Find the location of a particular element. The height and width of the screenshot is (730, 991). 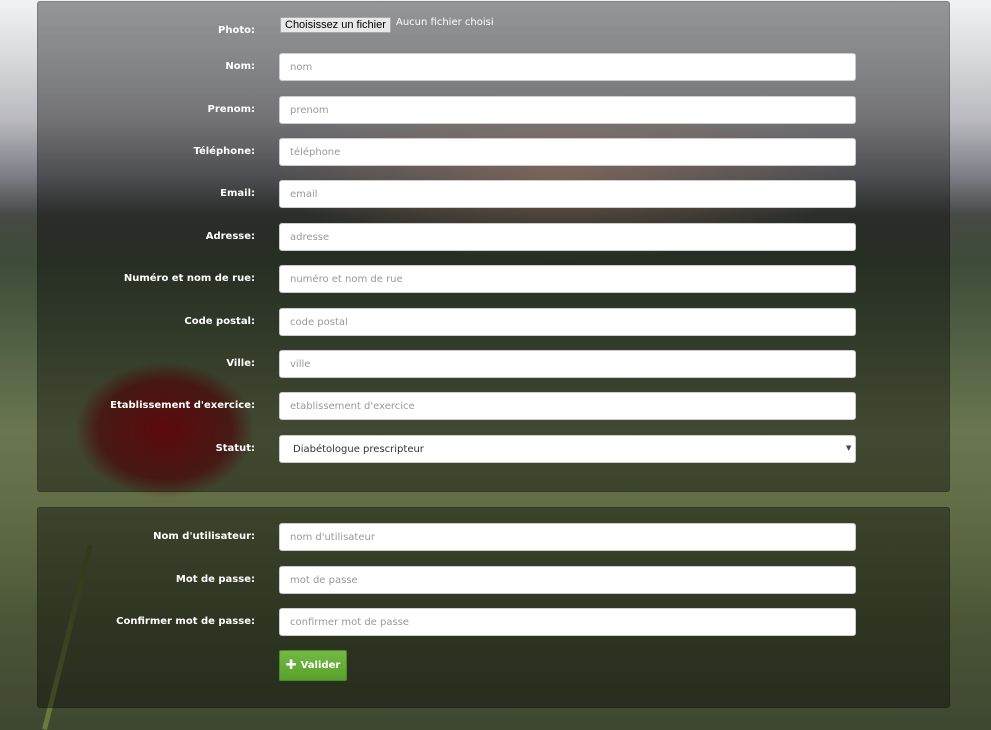

statut-select: Diabétologue prescripteur is located at coordinates (567, 449).